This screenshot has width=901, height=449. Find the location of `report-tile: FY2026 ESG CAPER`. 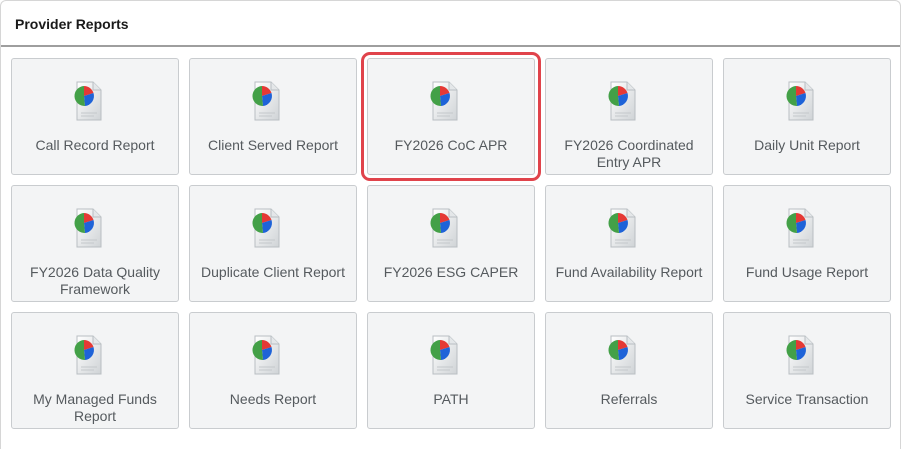

report-tile: FY2026 ESG CAPER is located at coordinates (451, 243).